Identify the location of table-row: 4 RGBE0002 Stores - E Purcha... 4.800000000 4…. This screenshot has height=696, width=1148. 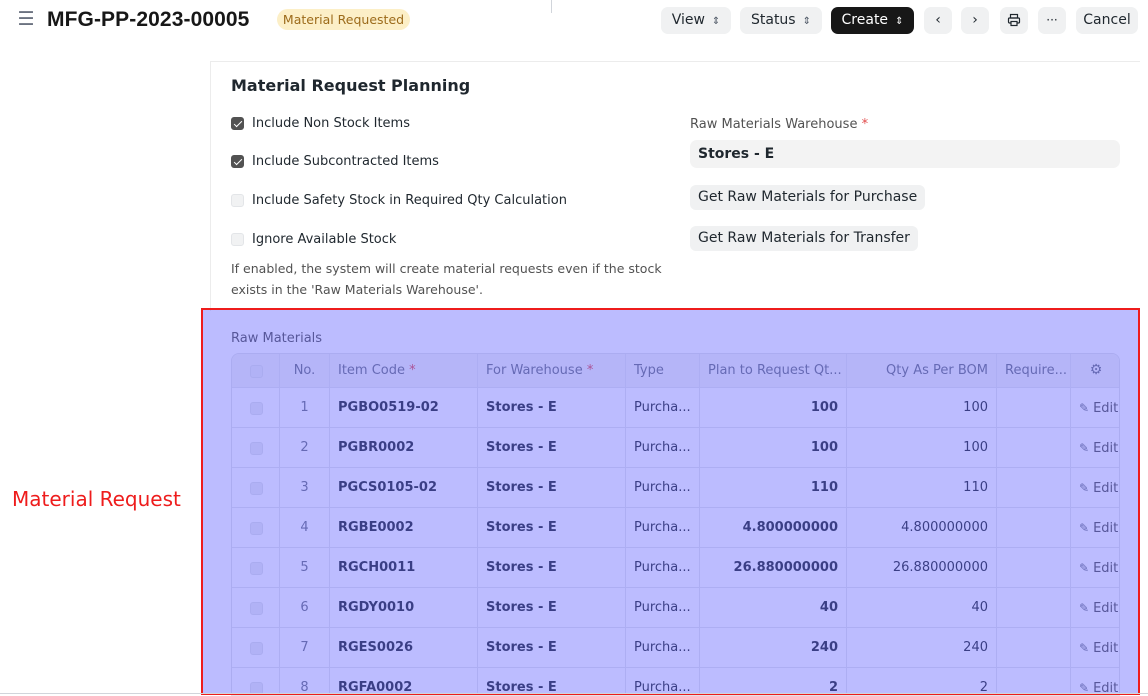
(675, 527).